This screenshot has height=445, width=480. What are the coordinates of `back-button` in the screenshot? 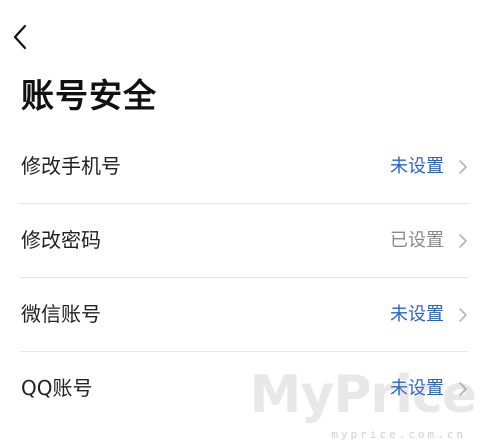 It's located at (20, 37).